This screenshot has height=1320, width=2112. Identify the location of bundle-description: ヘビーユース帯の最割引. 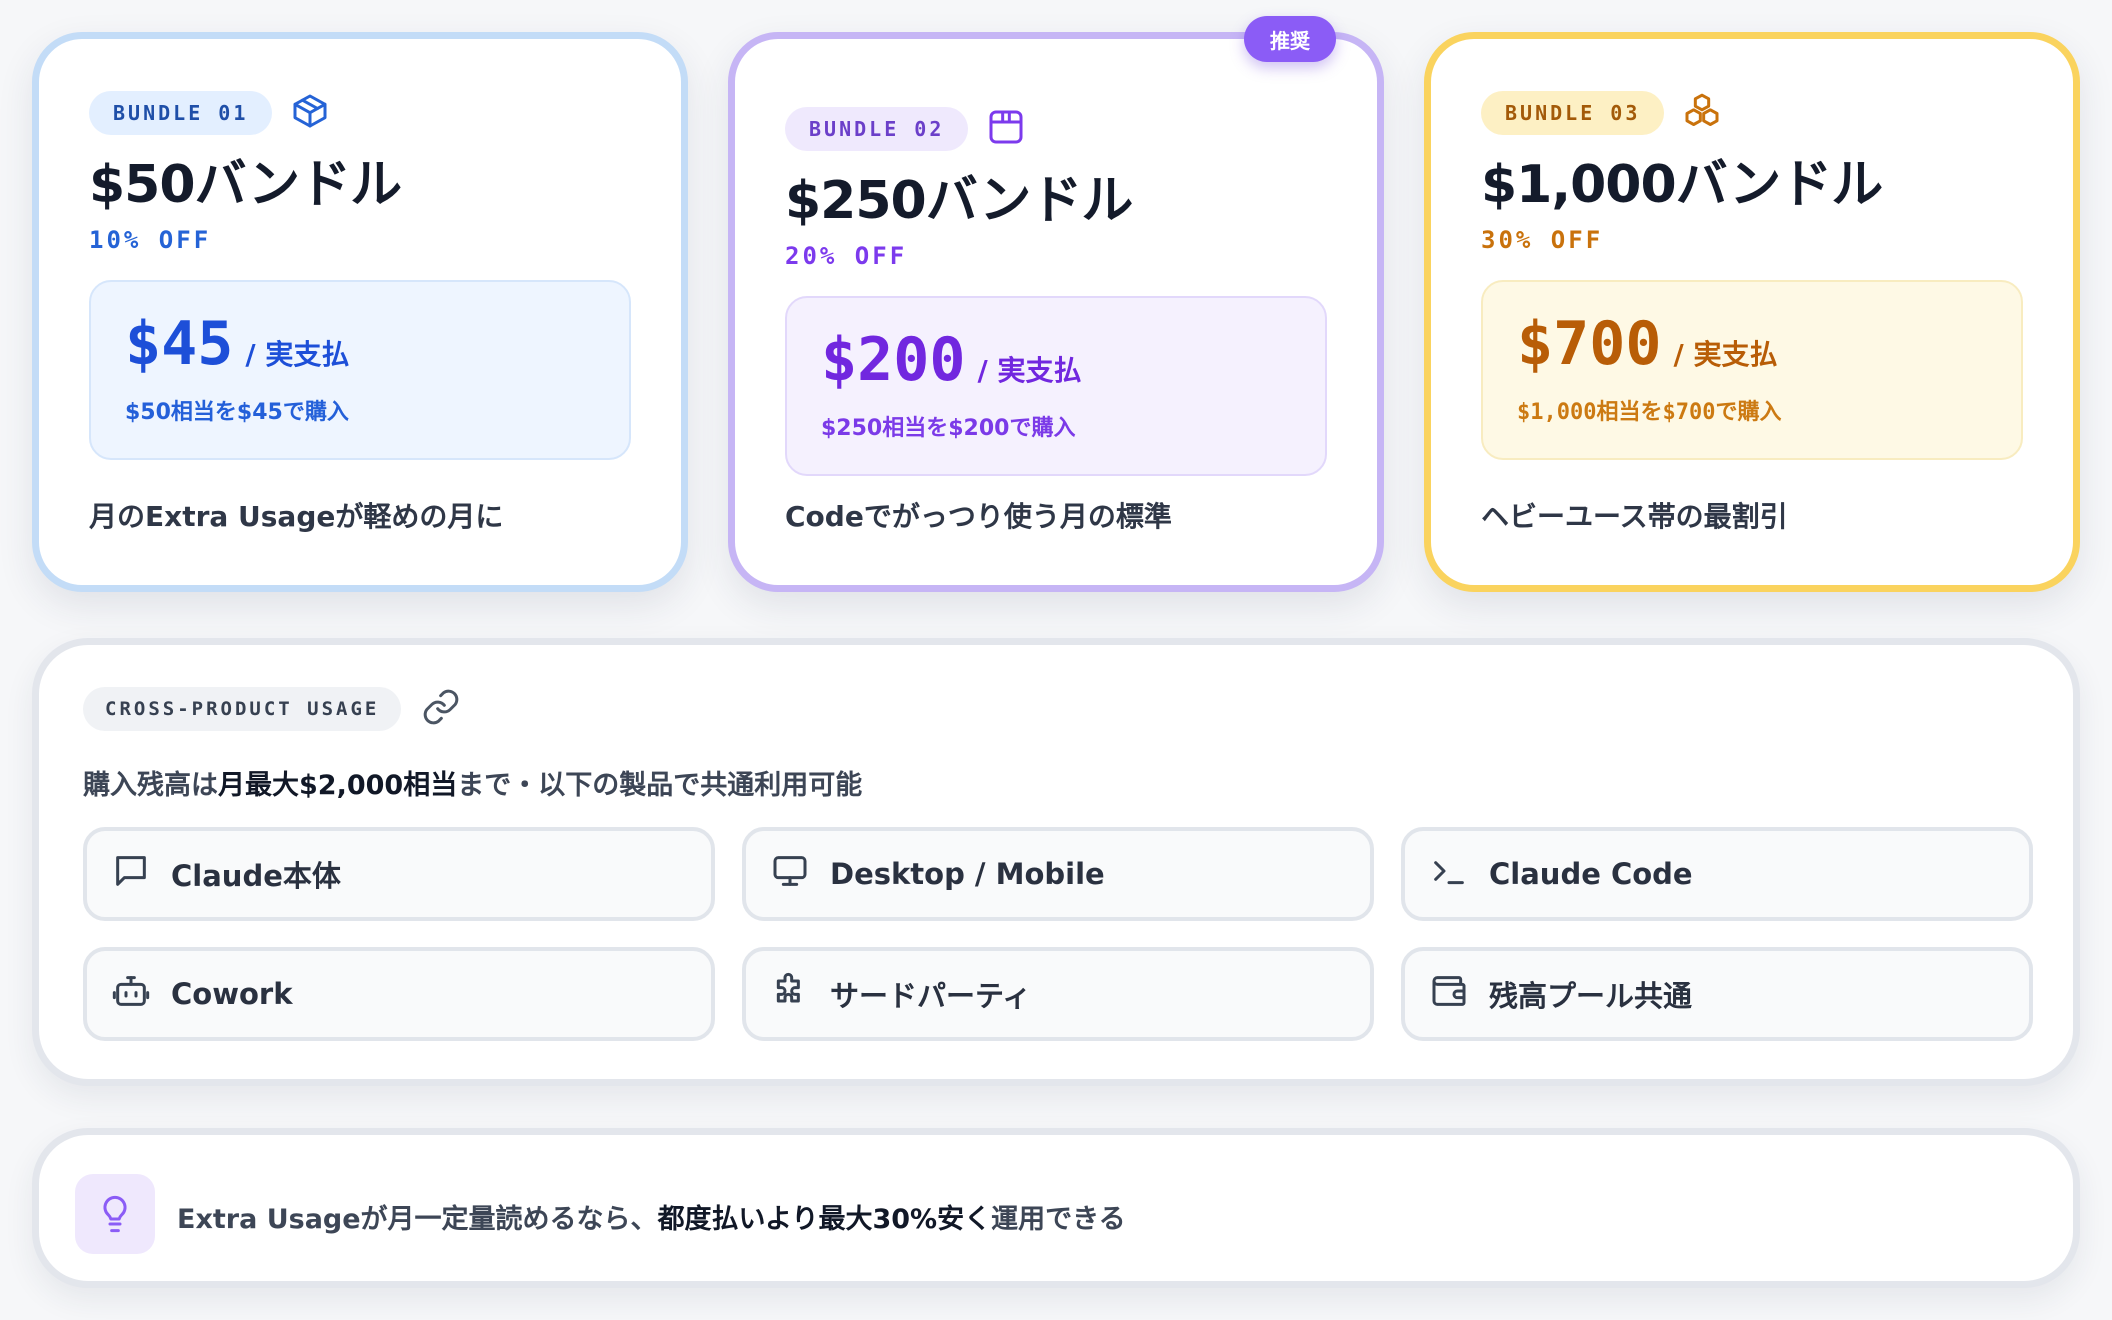
(1634, 516).